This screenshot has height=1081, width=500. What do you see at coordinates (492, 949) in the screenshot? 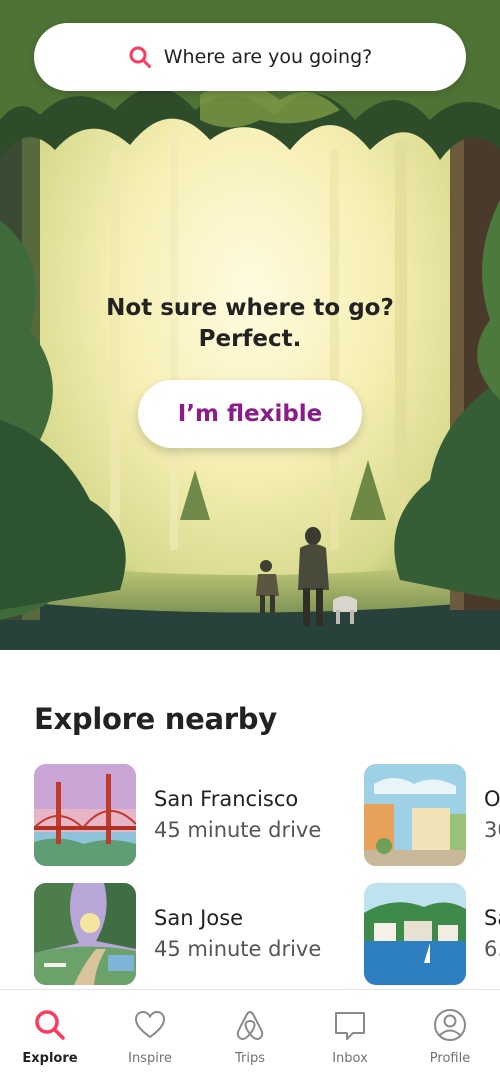
I see `nearby-drive-time: 6.` at bounding box center [492, 949].